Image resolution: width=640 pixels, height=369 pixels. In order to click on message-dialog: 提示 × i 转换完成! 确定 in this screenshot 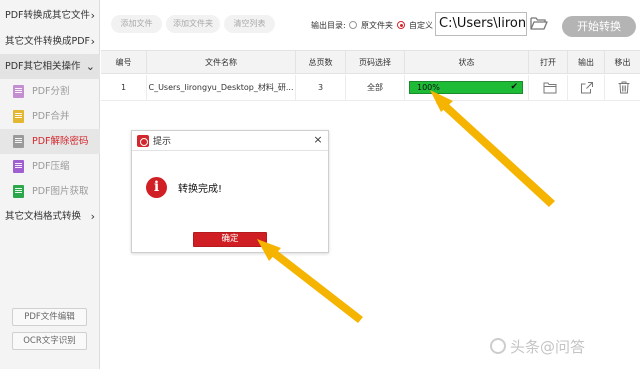, I will do `click(230, 191)`.